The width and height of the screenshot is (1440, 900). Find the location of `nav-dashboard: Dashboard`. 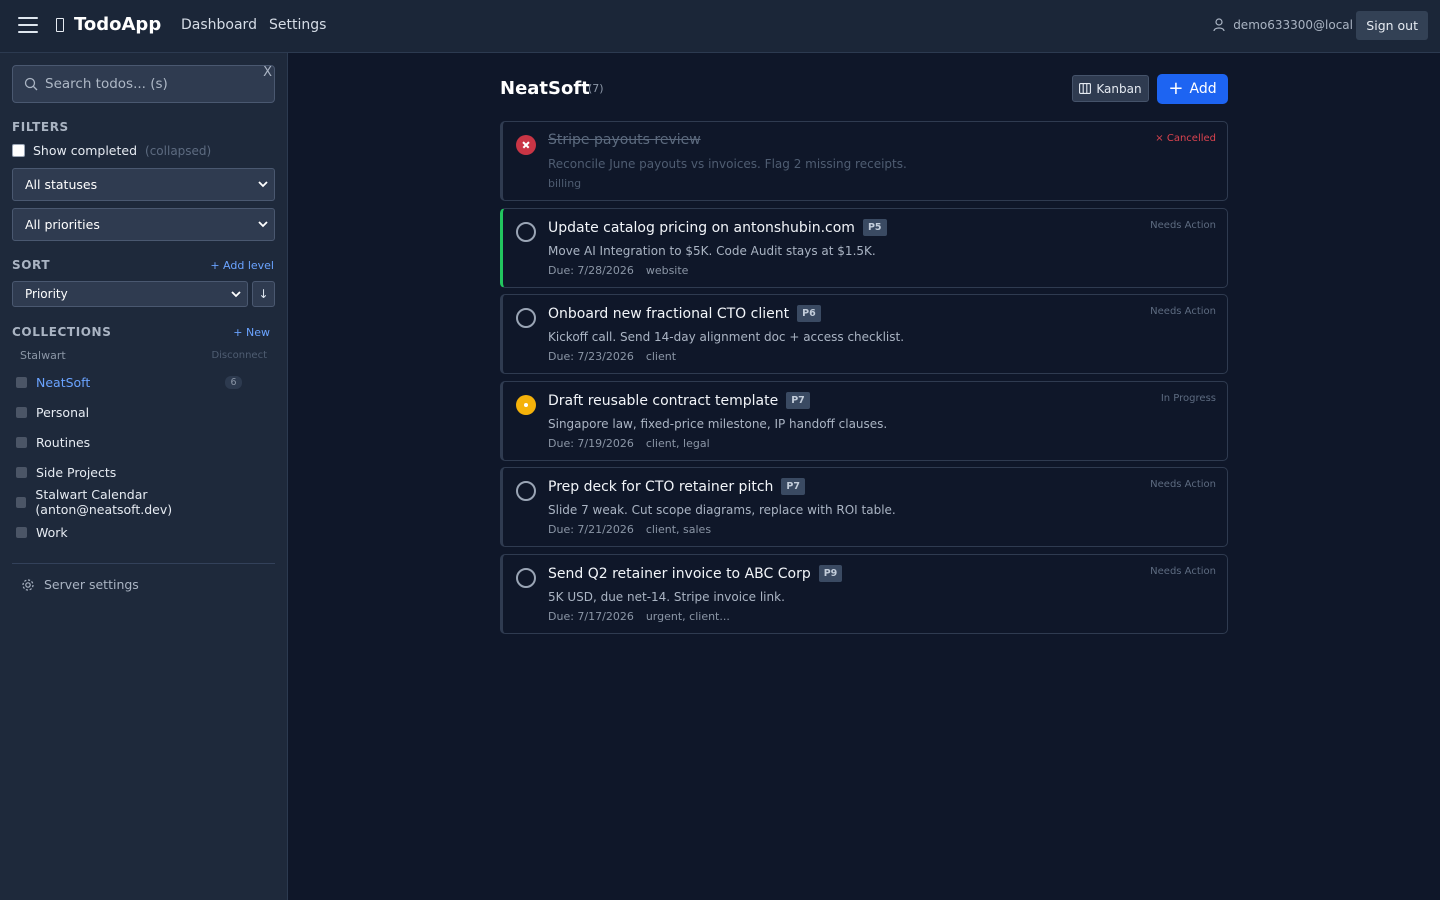

nav-dashboard: Dashboard is located at coordinates (219, 25).